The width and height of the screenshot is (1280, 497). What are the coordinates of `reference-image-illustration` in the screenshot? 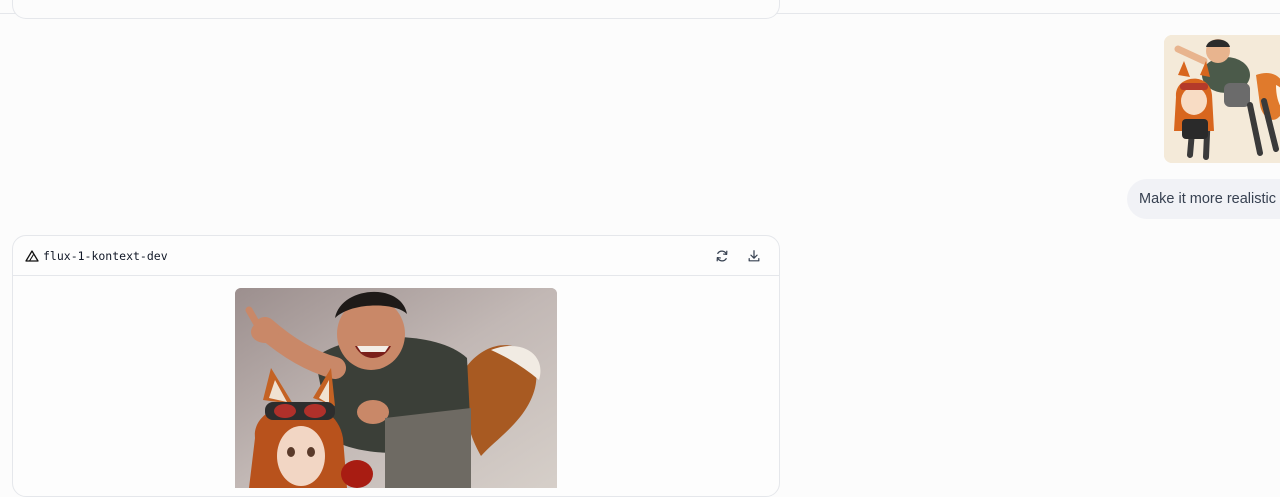 It's located at (1222, 99).